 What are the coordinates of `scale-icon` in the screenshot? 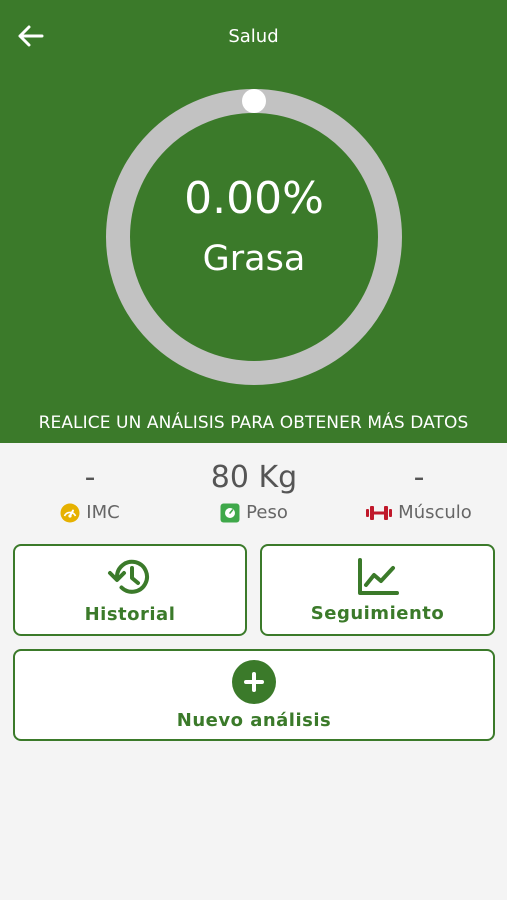 It's located at (230, 512).